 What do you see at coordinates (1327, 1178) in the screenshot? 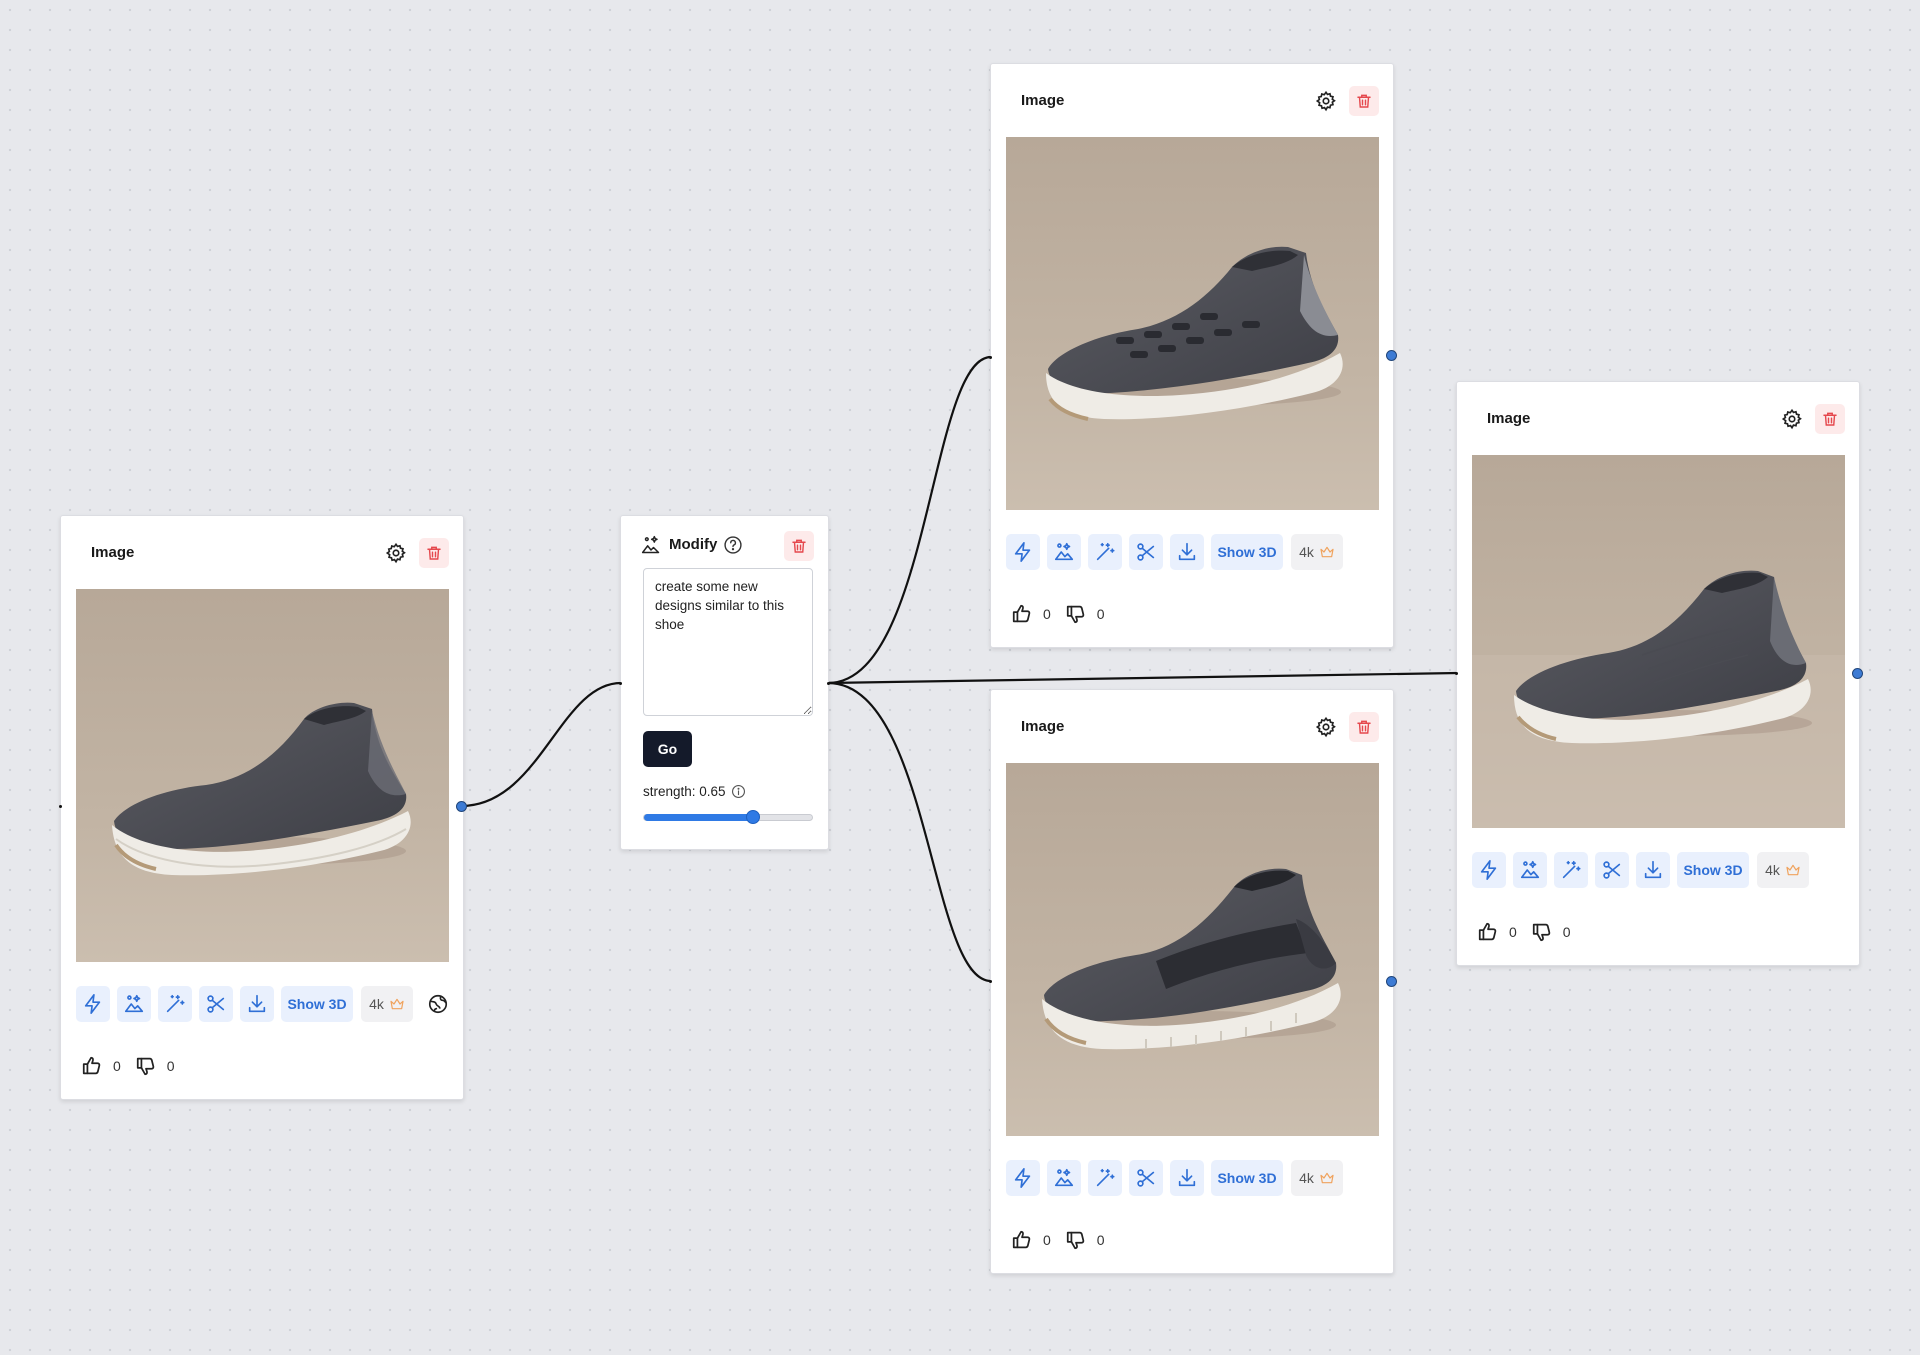
I see `crown-icon` at bounding box center [1327, 1178].